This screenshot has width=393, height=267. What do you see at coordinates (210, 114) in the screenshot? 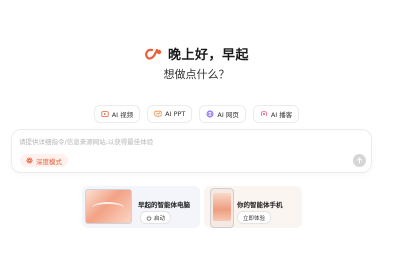
I see `web-icon` at bounding box center [210, 114].